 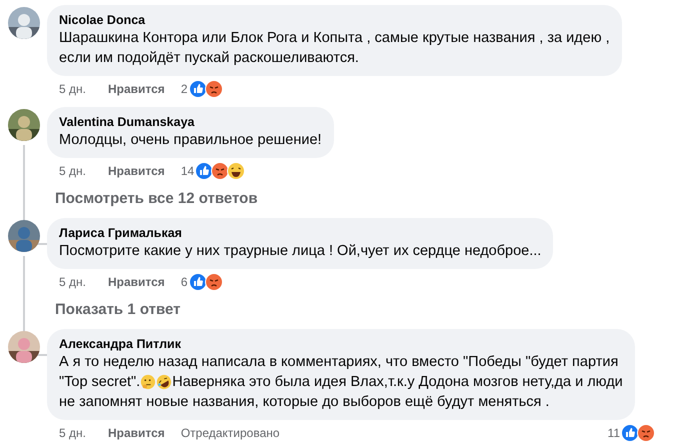 What do you see at coordinates (334, 38) in the screenshot?
I see `comment-text: Шарашкина Контора или Блок Рога и Копыта , самые крутые названия , за идею ,` at bounding box center [334, 38].